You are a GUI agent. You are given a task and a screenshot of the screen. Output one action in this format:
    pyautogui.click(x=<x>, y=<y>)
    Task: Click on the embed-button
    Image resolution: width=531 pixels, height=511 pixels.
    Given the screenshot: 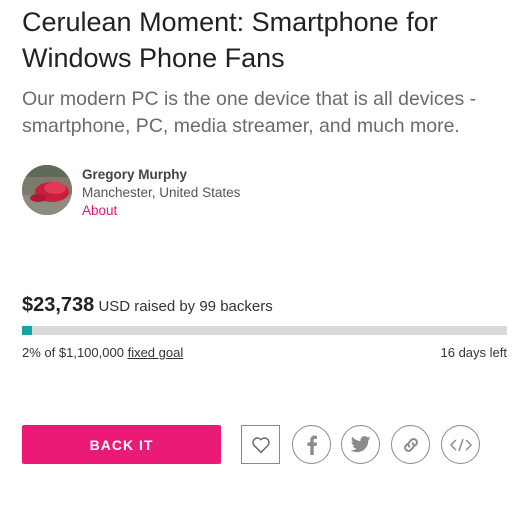 What is the action you would take?
    pyautogui.click(x=460, y=444)
    